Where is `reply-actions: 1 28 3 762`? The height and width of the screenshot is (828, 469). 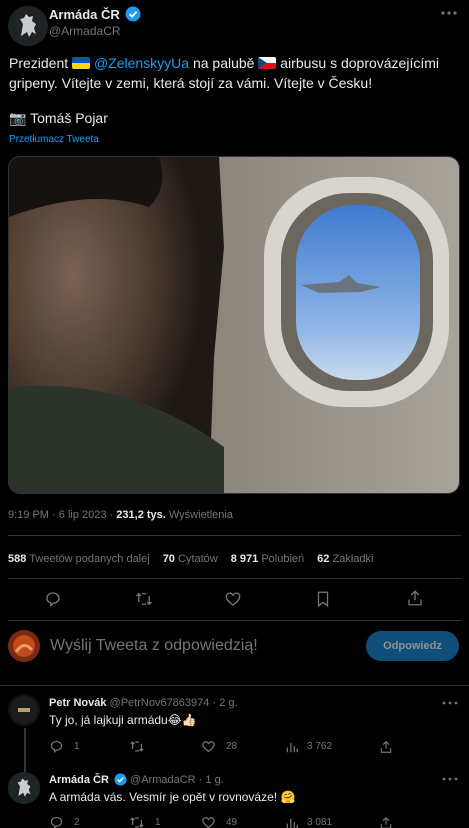
reply-actions: 1 28 3 762 is located at coordinates (221, 746).